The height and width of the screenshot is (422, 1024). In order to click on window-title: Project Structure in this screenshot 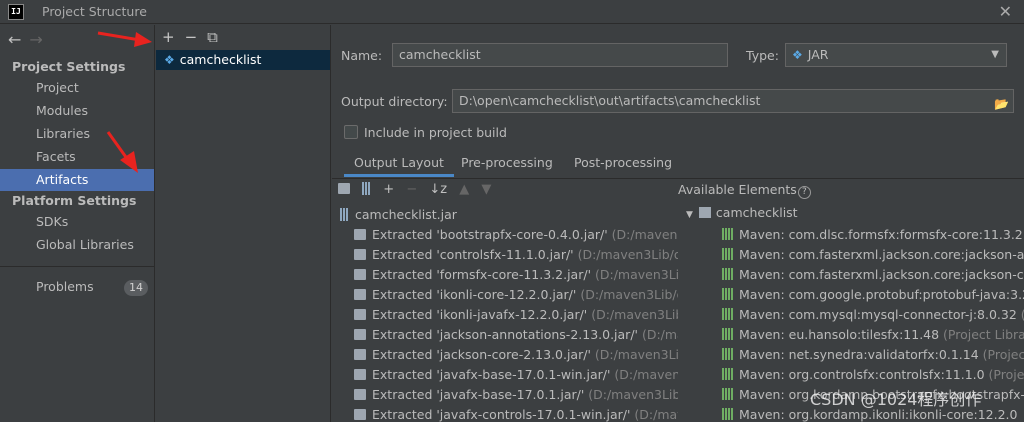, I will do `click(94, 11)`.